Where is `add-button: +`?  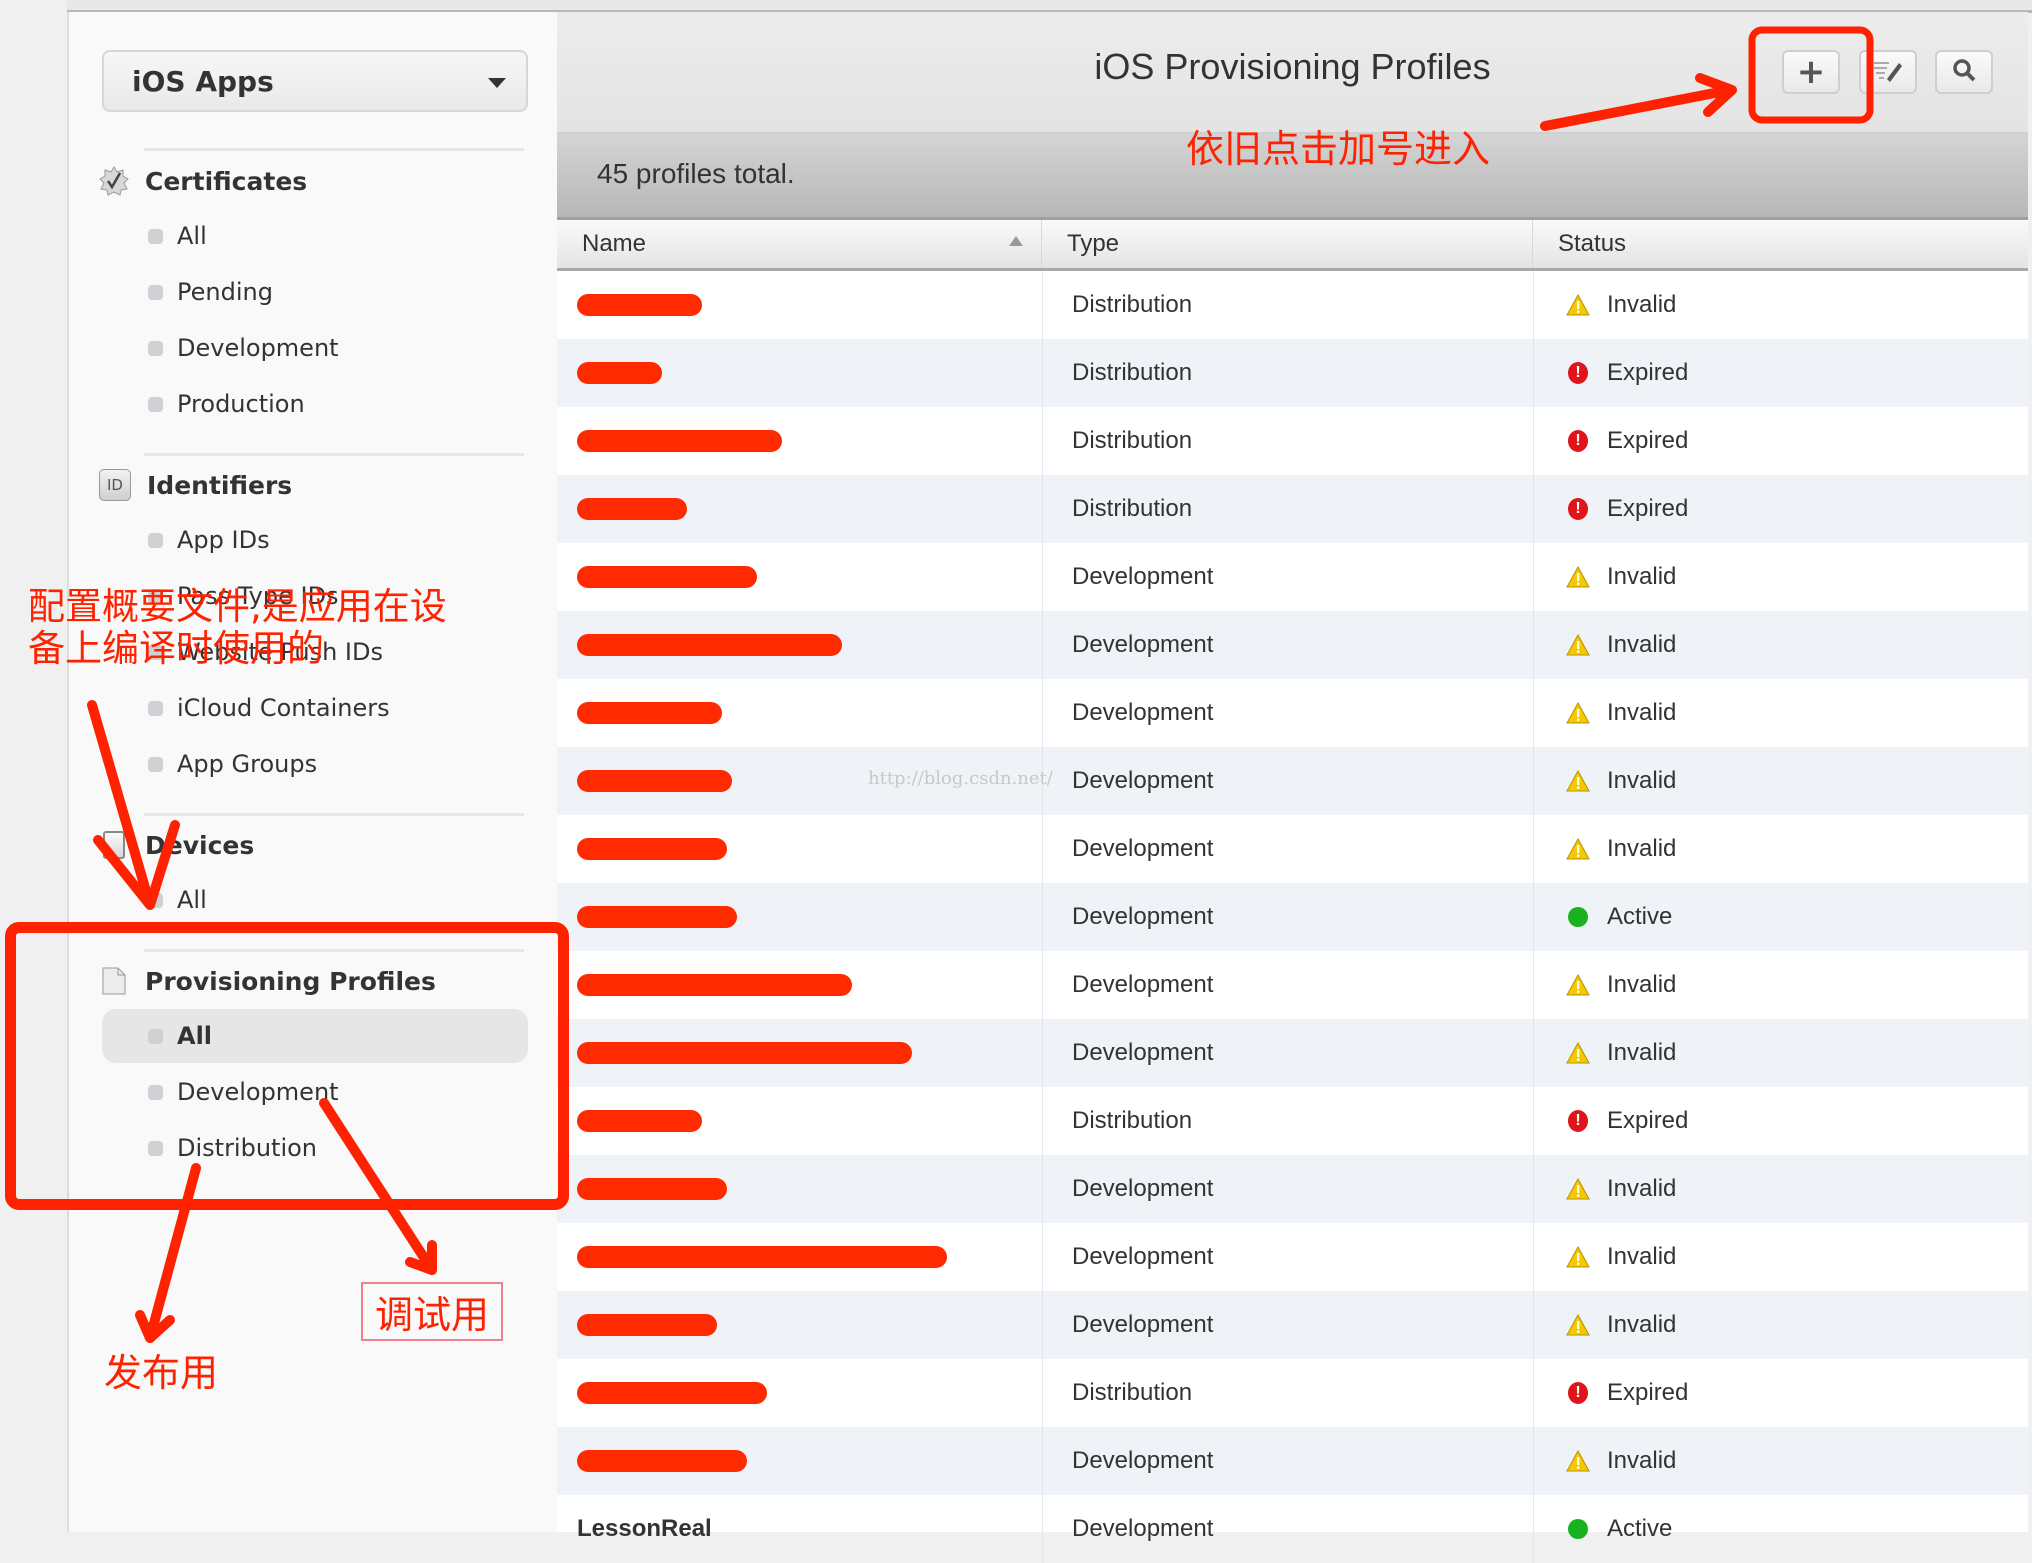
add-button: + is located at coordinates (1811, 72).